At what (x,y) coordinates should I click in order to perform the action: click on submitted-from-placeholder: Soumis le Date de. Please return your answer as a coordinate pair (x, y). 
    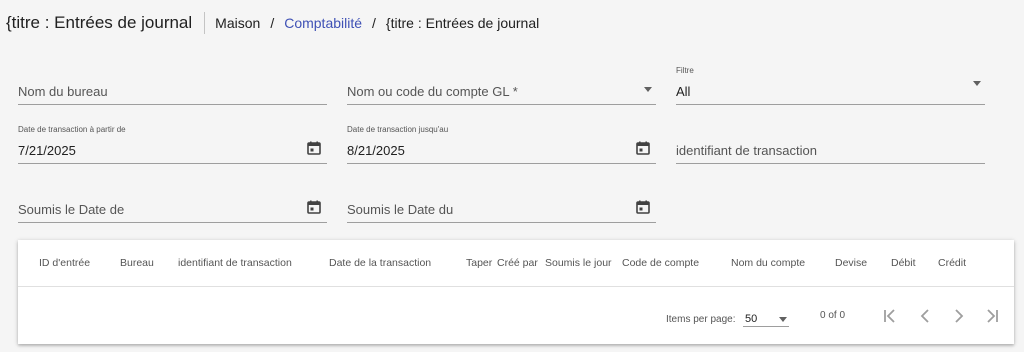
    Looking at the image, I should click on (71, 209).